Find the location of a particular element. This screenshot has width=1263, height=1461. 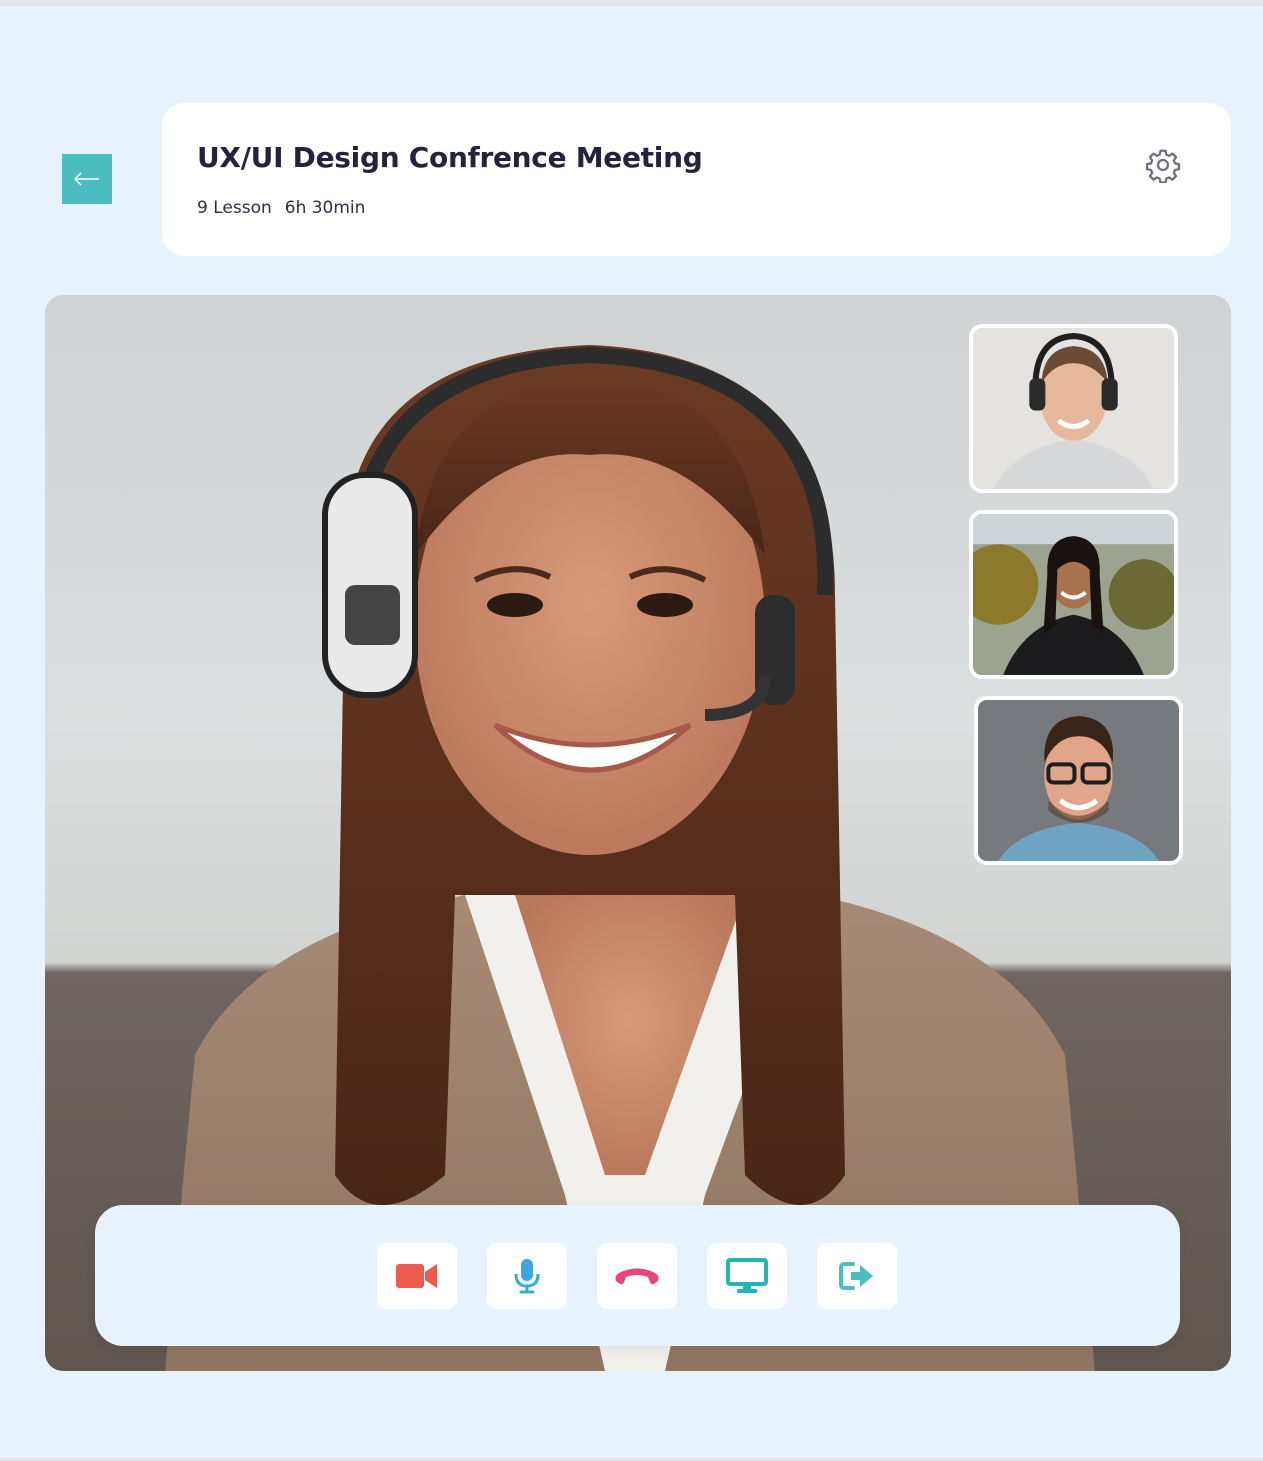

camera-toggle-button is located at coordinates (417, 1276).